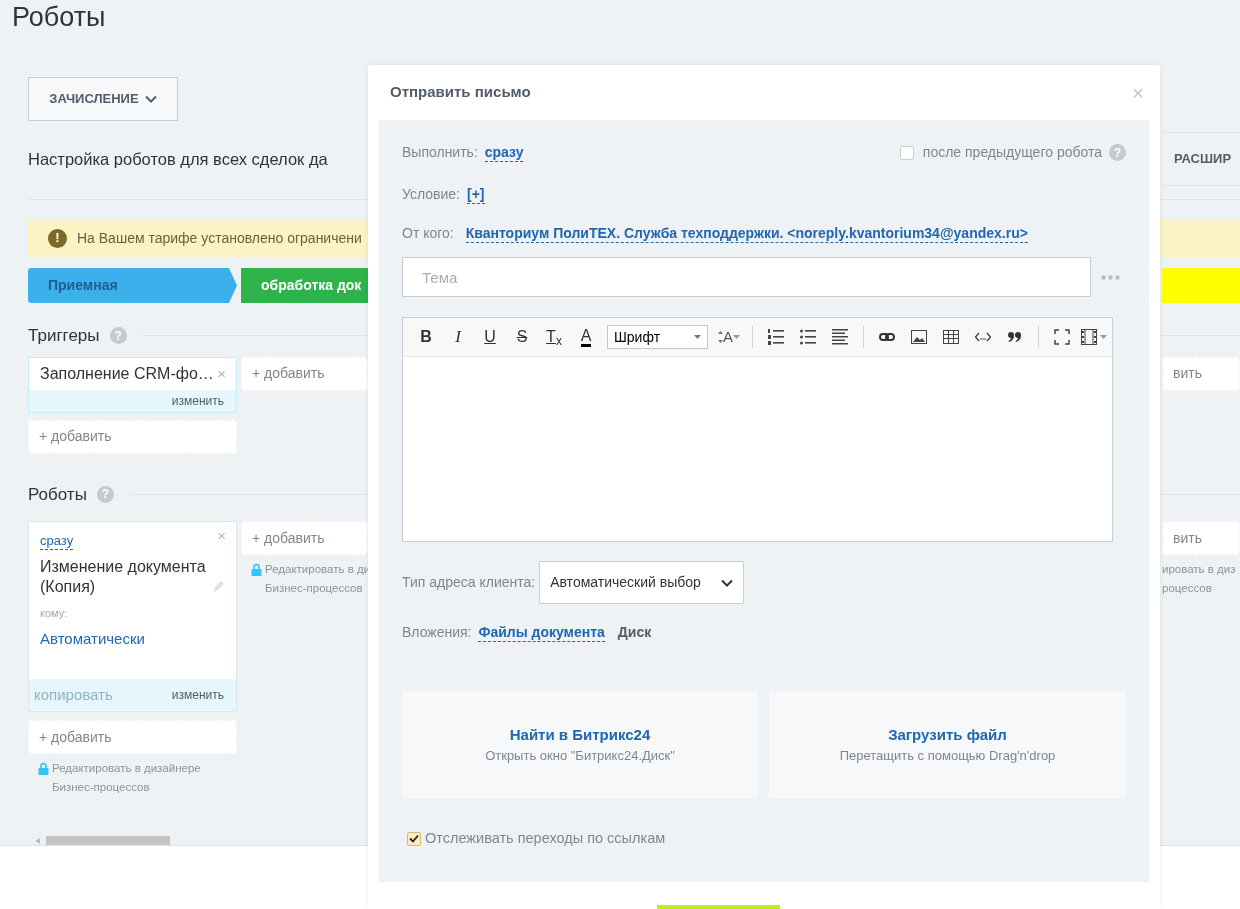 The height and width of the screenshot is (909, 1240). What do you see at coordinates (123, 577) in the screenshot?
I see `robot-title: Изменение документа (Копия)` at bounding box center [123, 577].